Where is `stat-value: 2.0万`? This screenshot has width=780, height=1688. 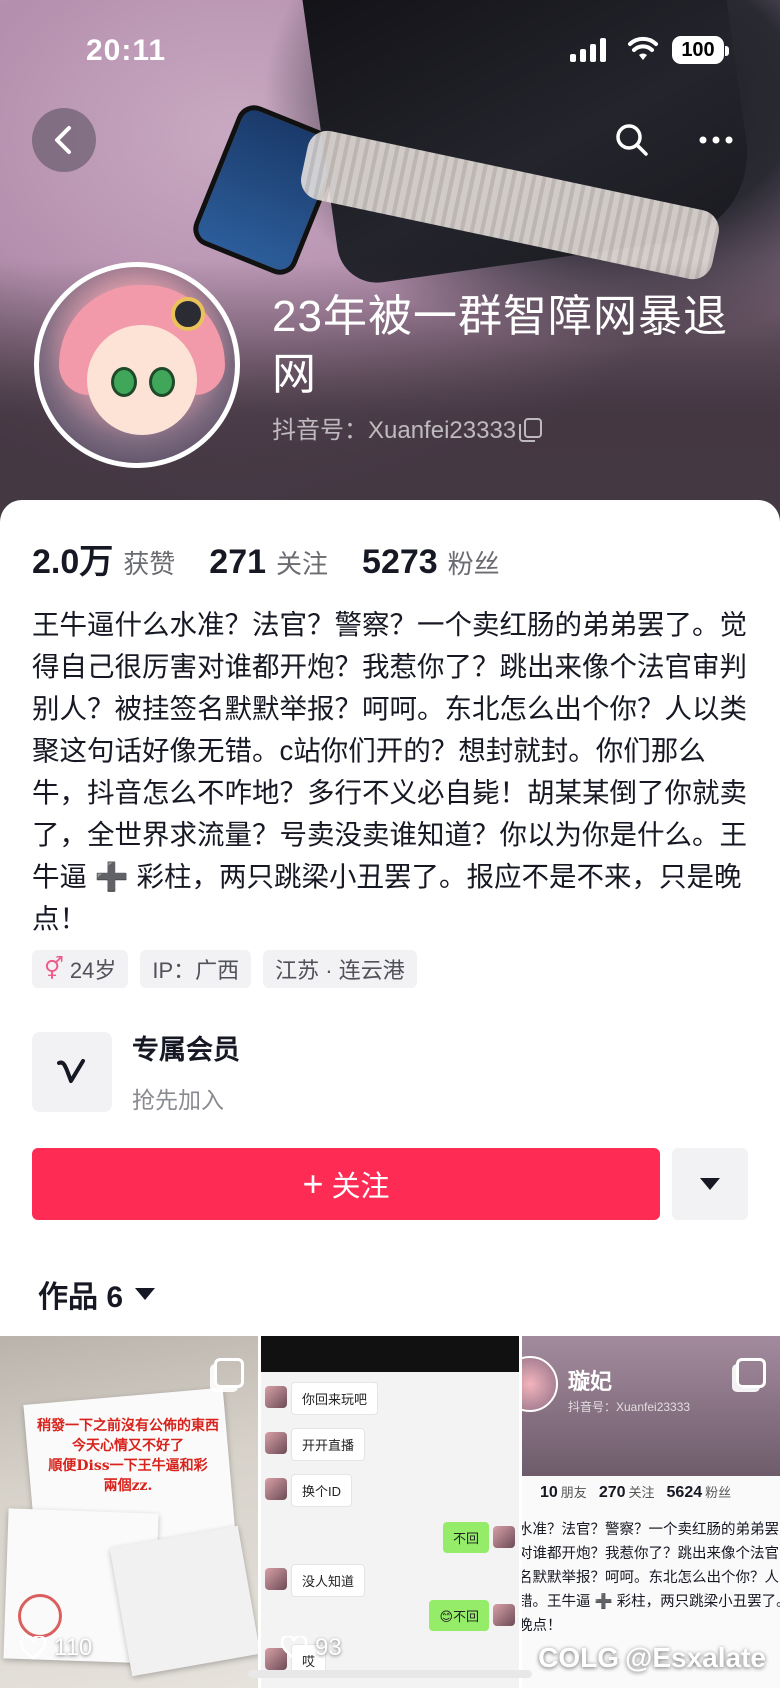
stat-value: 2.0万 is located at coordinates (73, 562).